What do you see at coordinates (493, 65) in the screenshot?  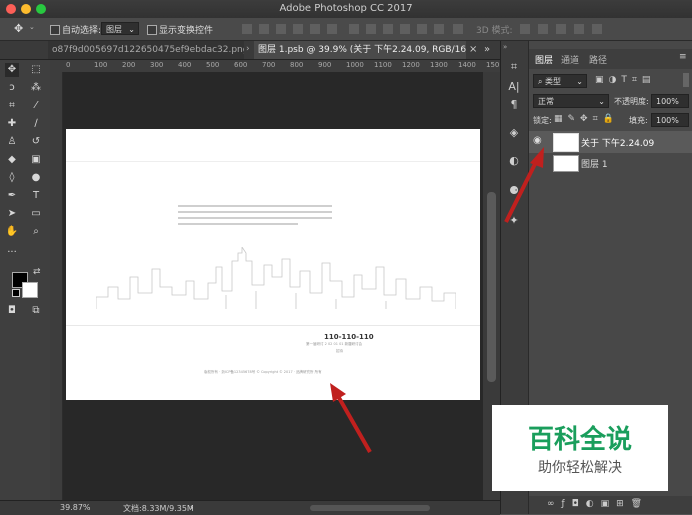 I see `ruler-label: 150` at bounding box center [493, 65].